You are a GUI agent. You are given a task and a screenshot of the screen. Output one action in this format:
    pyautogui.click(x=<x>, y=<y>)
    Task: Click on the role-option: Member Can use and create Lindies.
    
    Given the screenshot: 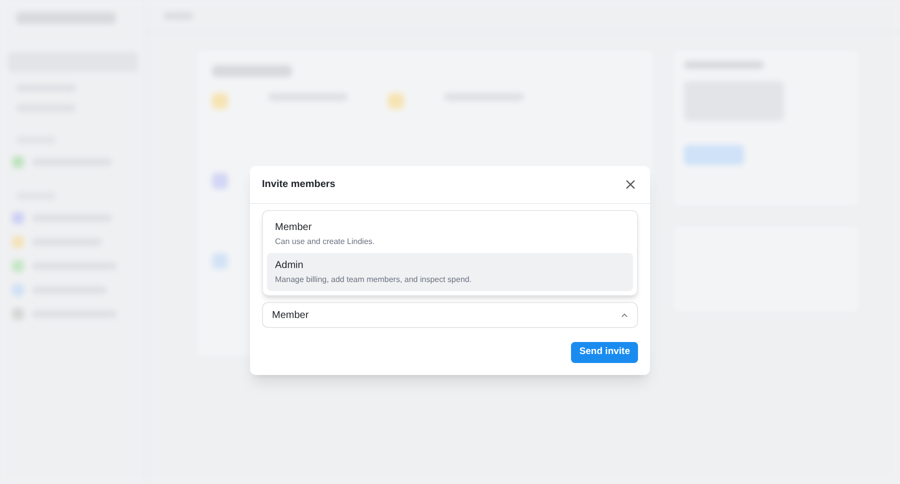 What is the action you would take?
    pyautogui.click(x=450, y=234)
    